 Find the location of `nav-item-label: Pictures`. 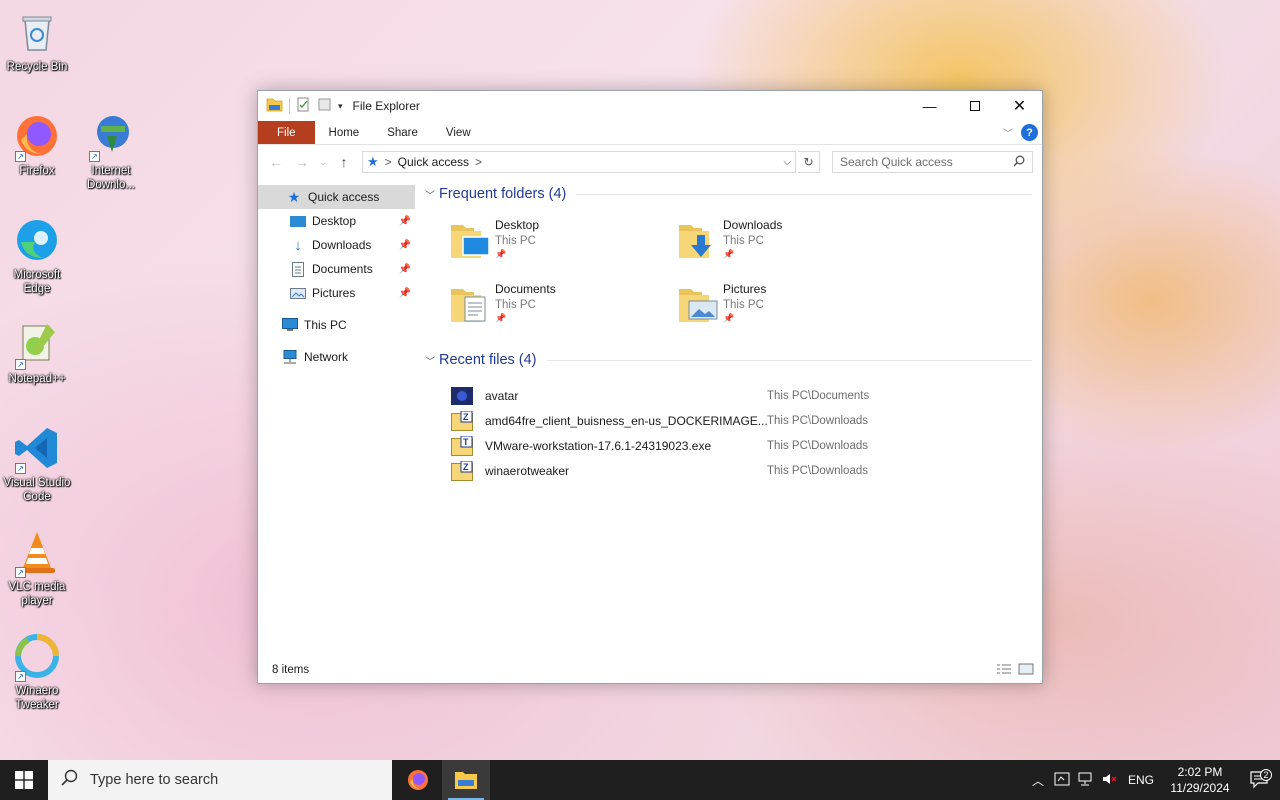

nav-item-label: Pictures is located at coordinates (334, 293).